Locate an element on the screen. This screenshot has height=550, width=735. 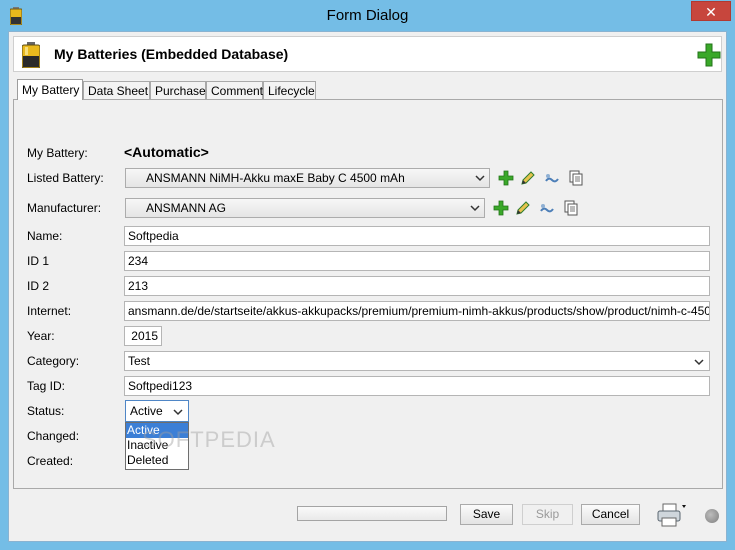
title-bar: Form Dialog ✕ is located at coordinates (367, 15).